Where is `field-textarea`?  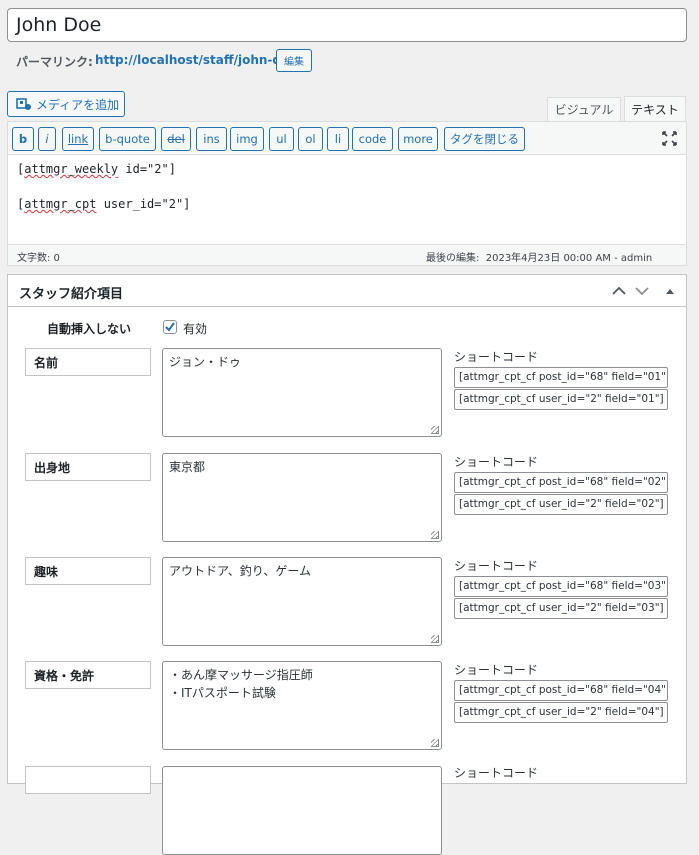 field-textarea is located at coordinates (302, 810).